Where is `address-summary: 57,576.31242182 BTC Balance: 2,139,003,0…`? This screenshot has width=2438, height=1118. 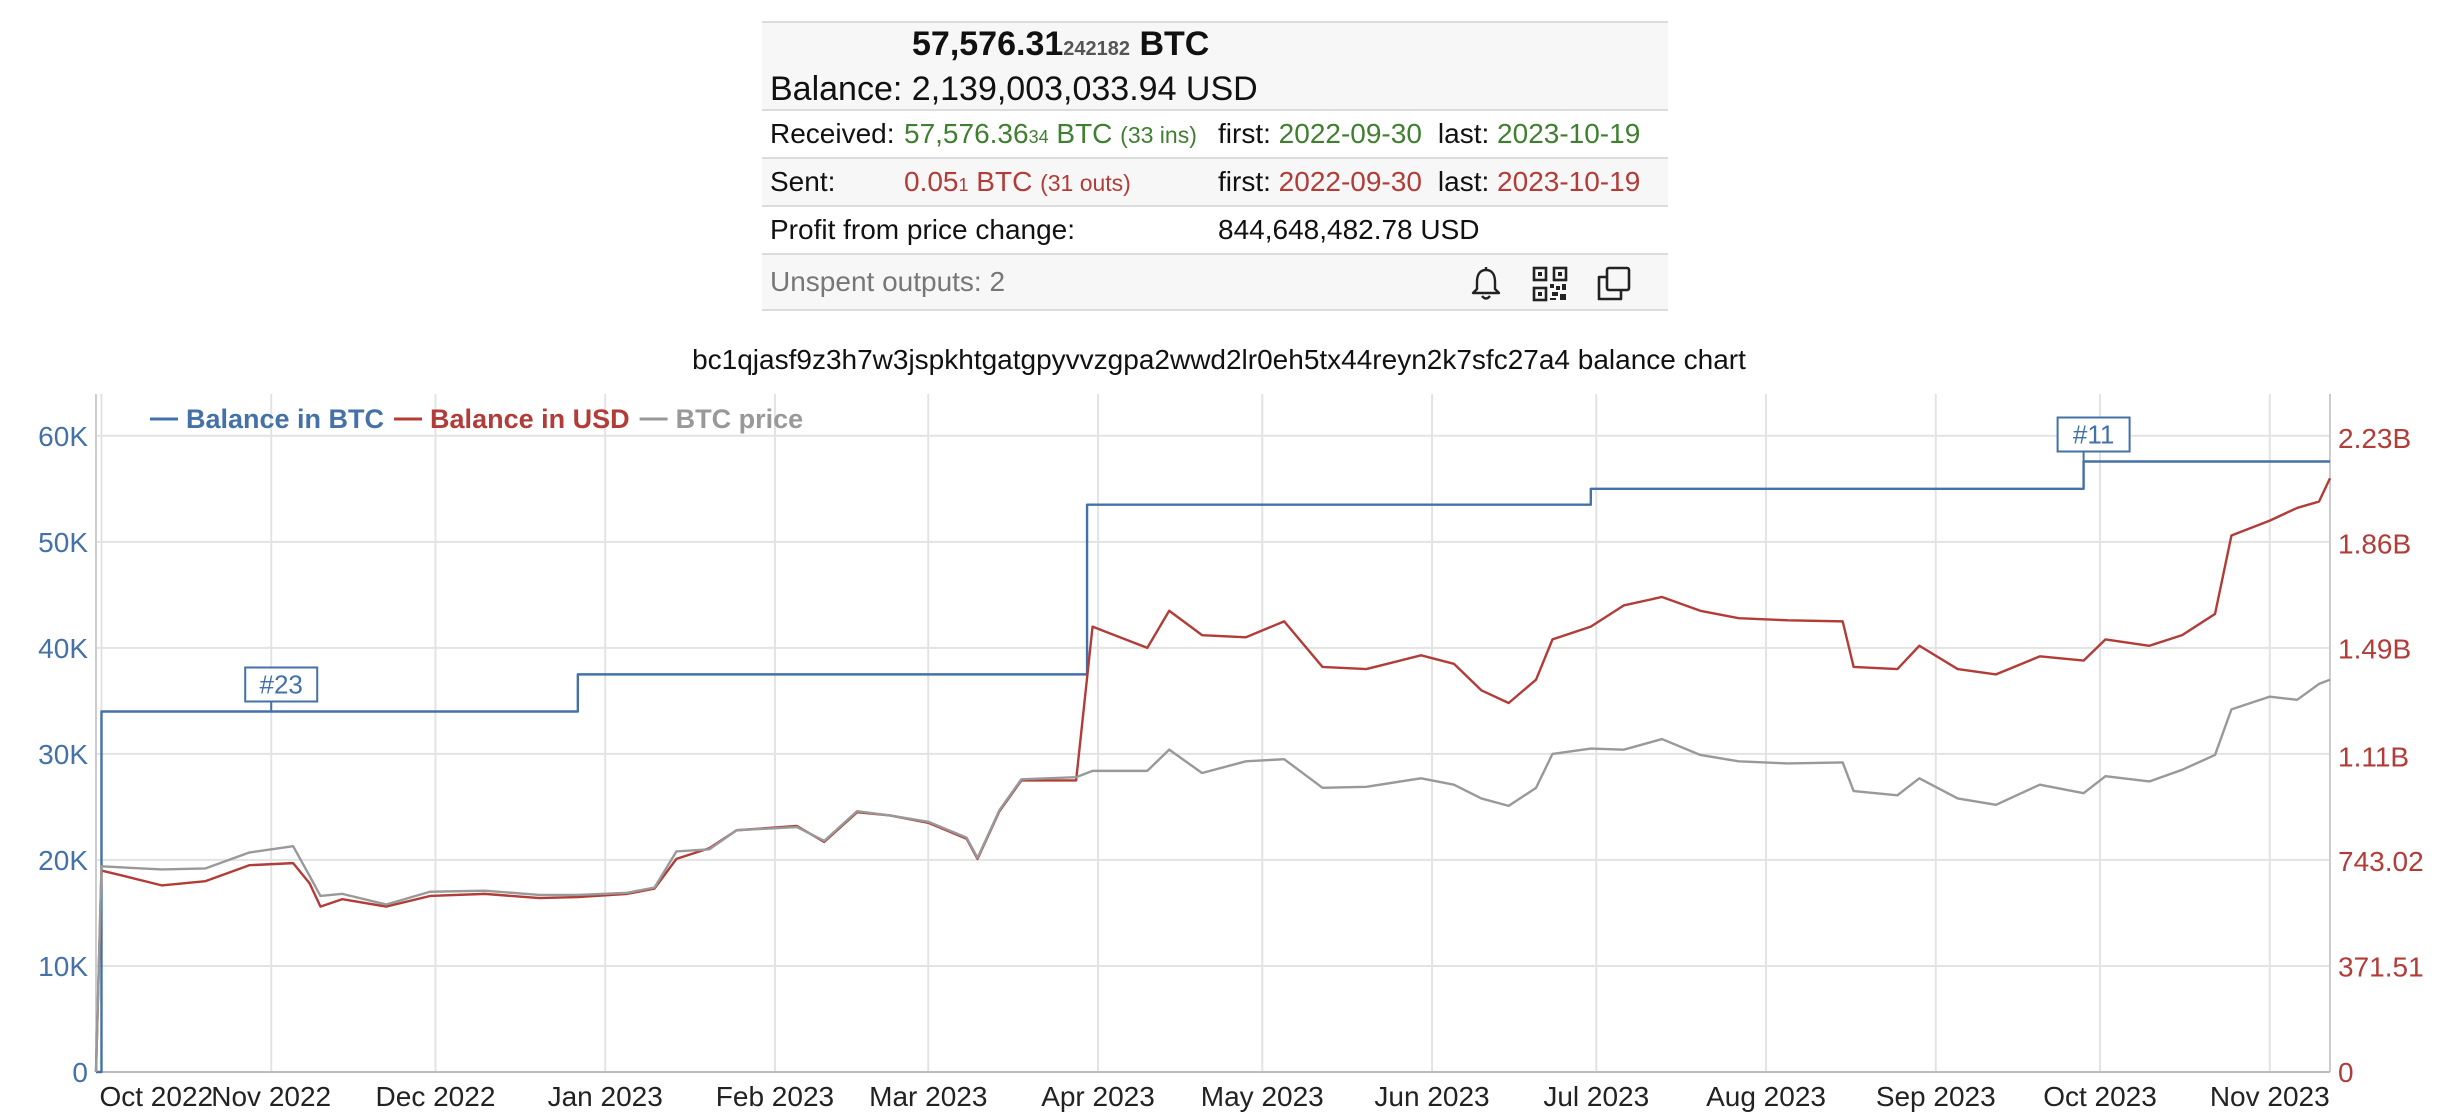
address-summary: 57,576.31242182 BTC Balance: 2,139,003,0… is located at coordinates (1215, 166).